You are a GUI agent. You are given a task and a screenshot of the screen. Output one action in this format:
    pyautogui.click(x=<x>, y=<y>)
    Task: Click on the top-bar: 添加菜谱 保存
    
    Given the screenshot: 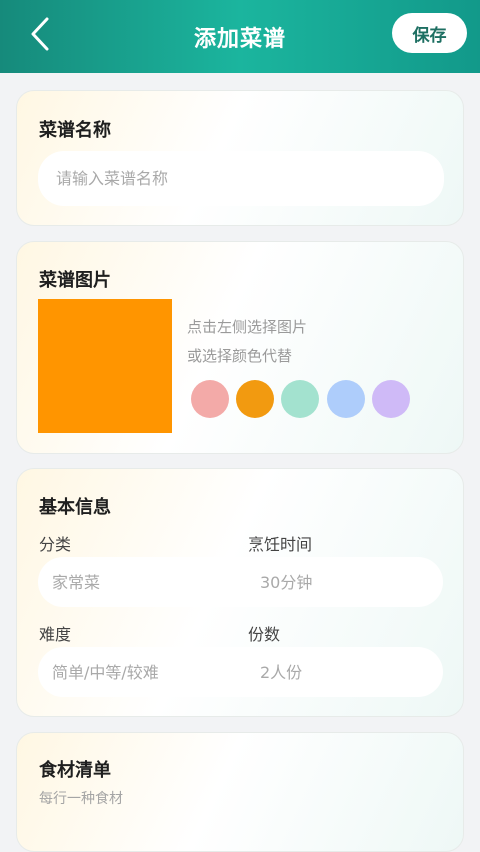 What is the action you would take?
    pyautogui.click(x=240, y=36)
    